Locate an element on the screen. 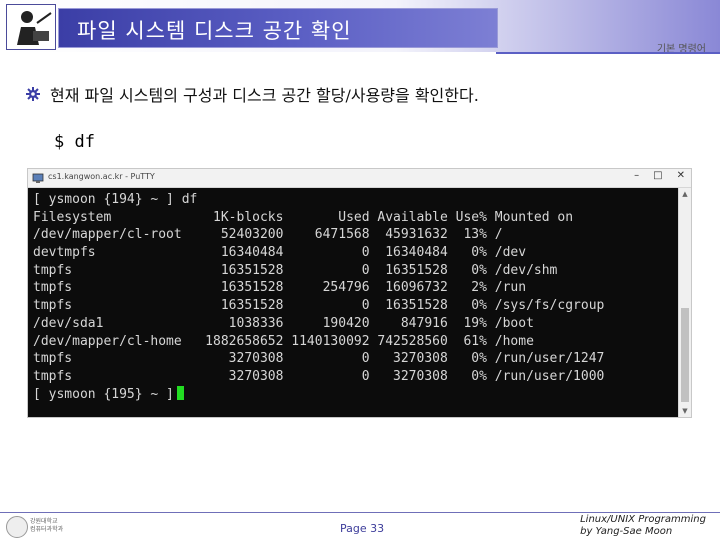  terminal-prompt: [ ysmoon {195} ~ ] is located at coordinates (103, 394).